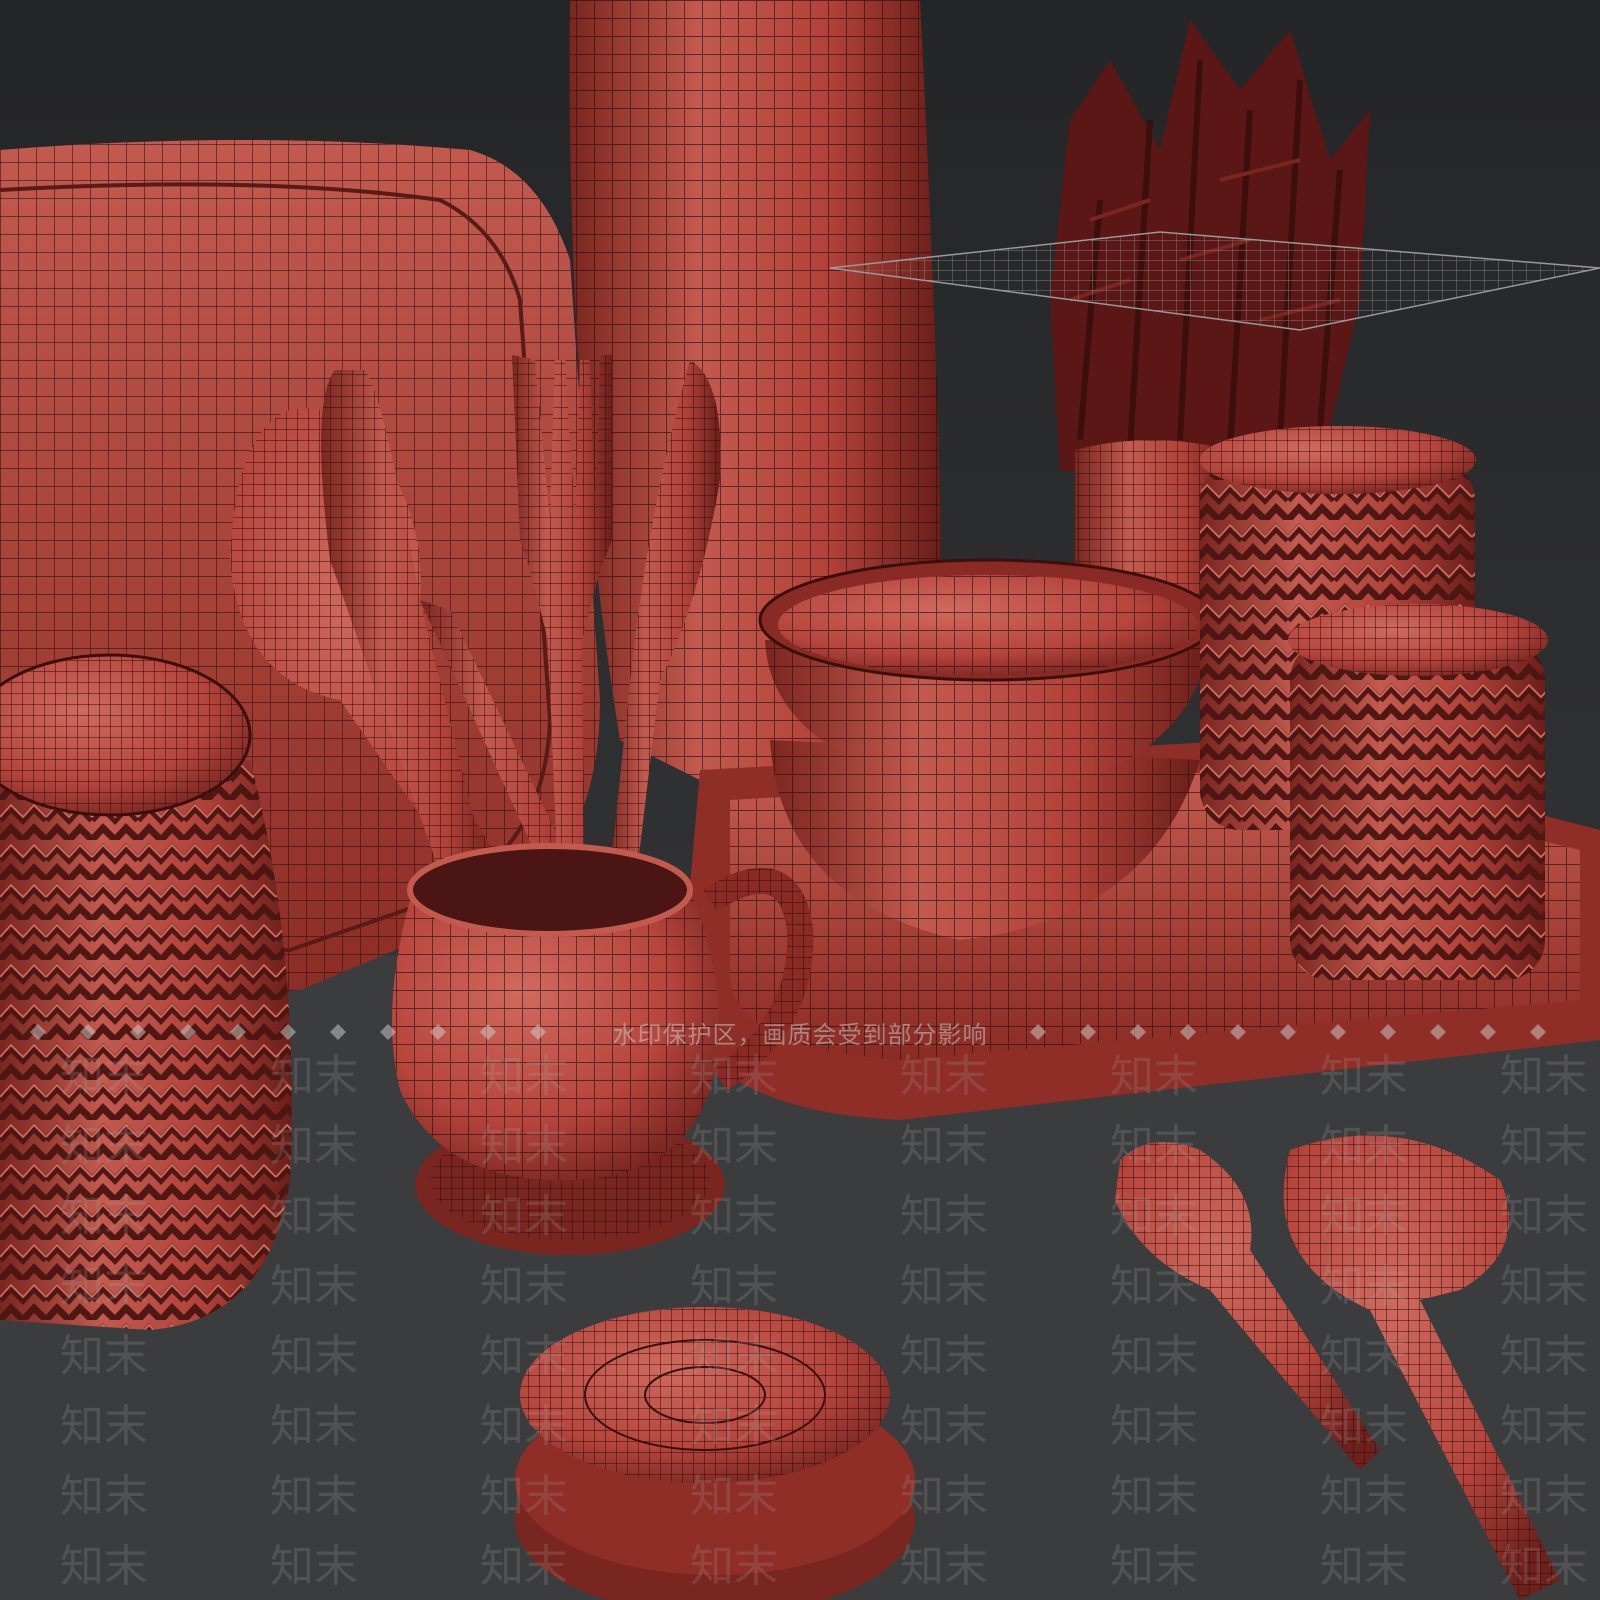  What do you see at coordinates (1418, 792) in the screenshot?
I see `woven-jar-front` at bounding box center [1418, 792].